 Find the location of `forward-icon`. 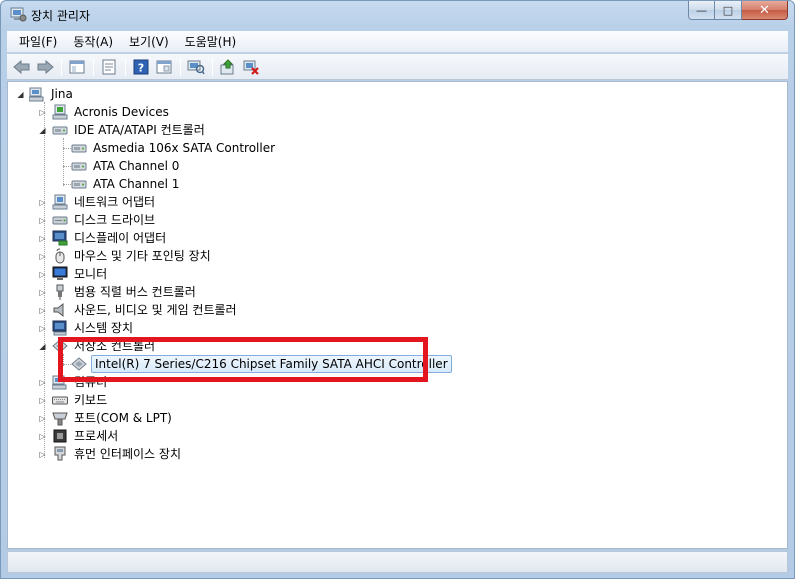

forward-icon is located at coordinates (45, 66).